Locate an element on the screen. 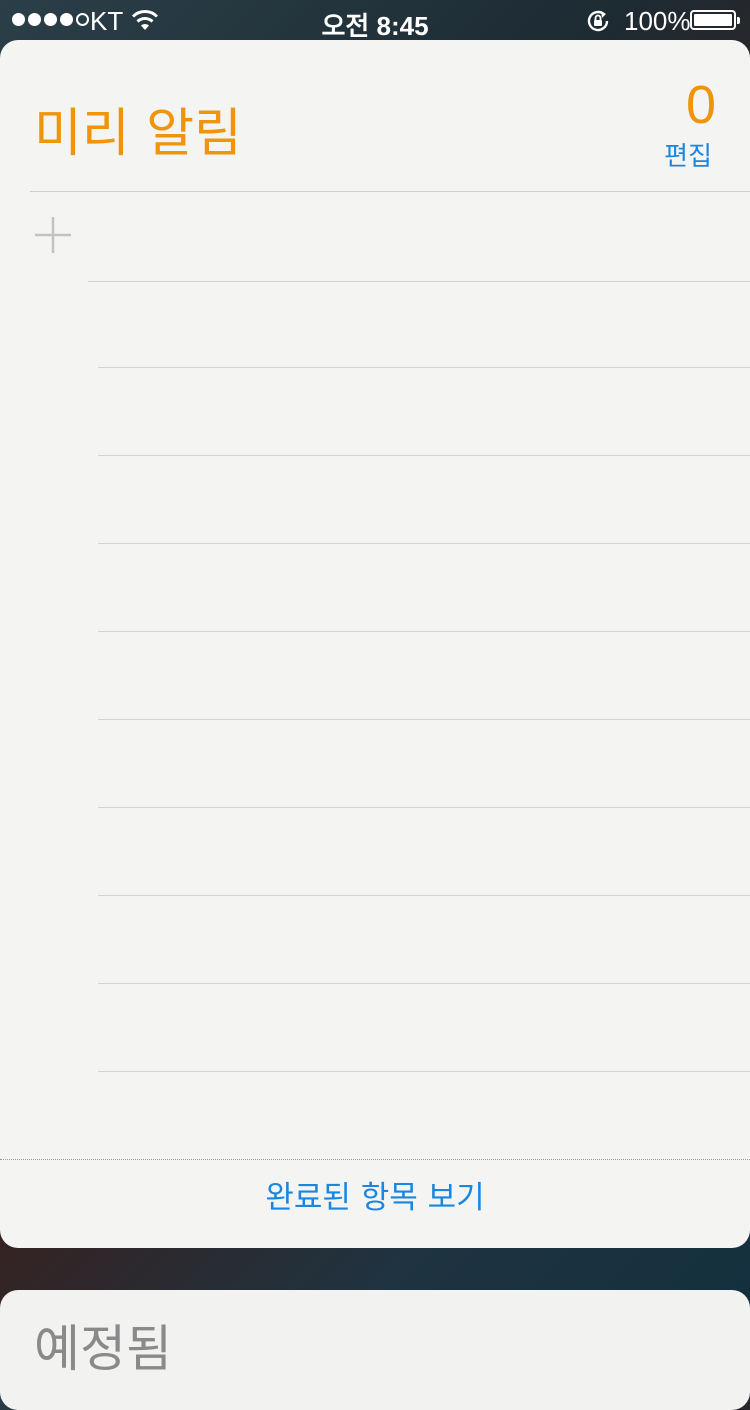 This screenshot has height=1410, width=750. battery-percent: 100% is located at coordinates (657, 21).